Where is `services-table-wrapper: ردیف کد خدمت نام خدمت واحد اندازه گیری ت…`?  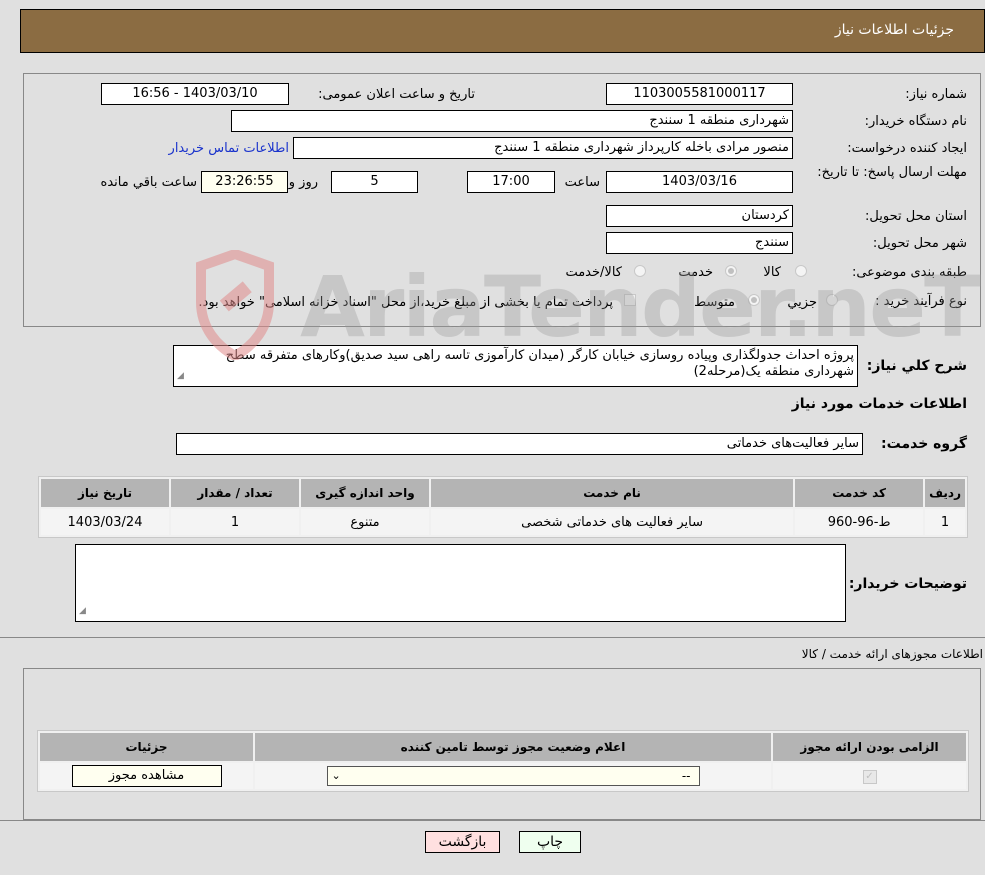
services-table-wrapper: ردیف کد خدمت نام خدمت واحد اندازه گیری ت… is located at coordinates (503, 507).